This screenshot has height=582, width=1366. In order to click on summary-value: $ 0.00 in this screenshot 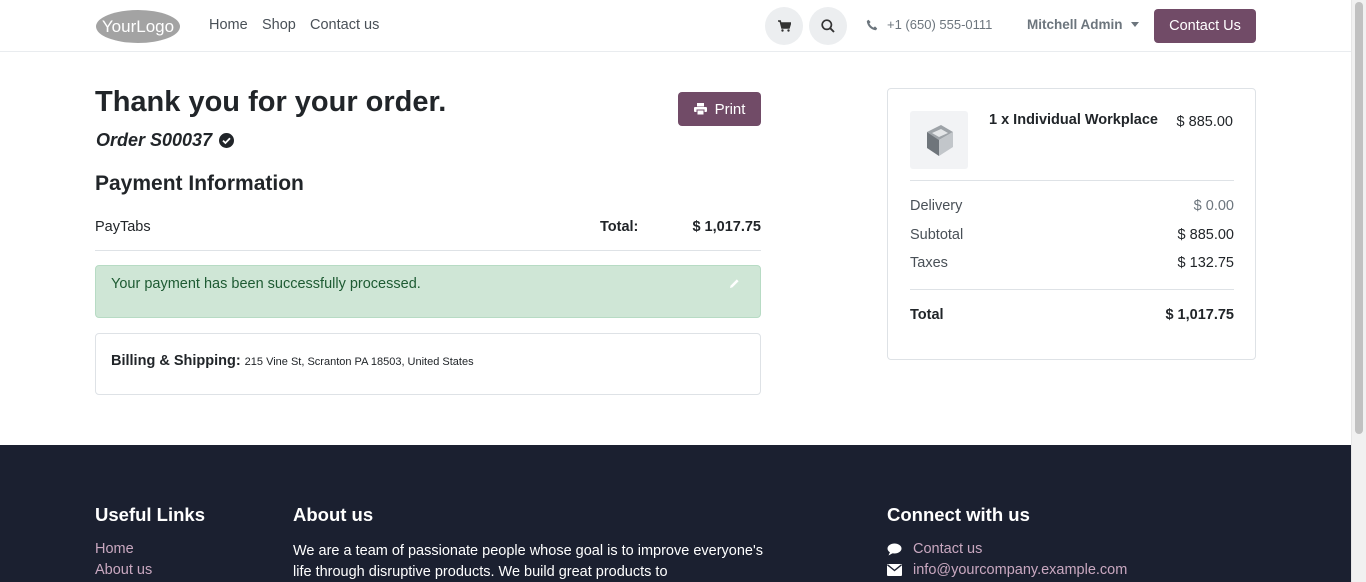, I will do `click(1213, 206)`.